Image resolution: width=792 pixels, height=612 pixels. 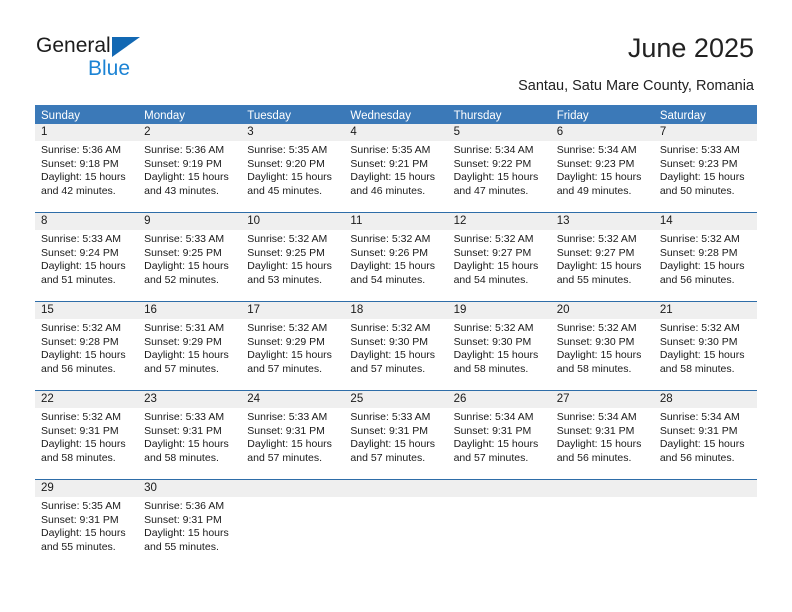 I want to click on day-number: 30, so click(x=190, y=488).